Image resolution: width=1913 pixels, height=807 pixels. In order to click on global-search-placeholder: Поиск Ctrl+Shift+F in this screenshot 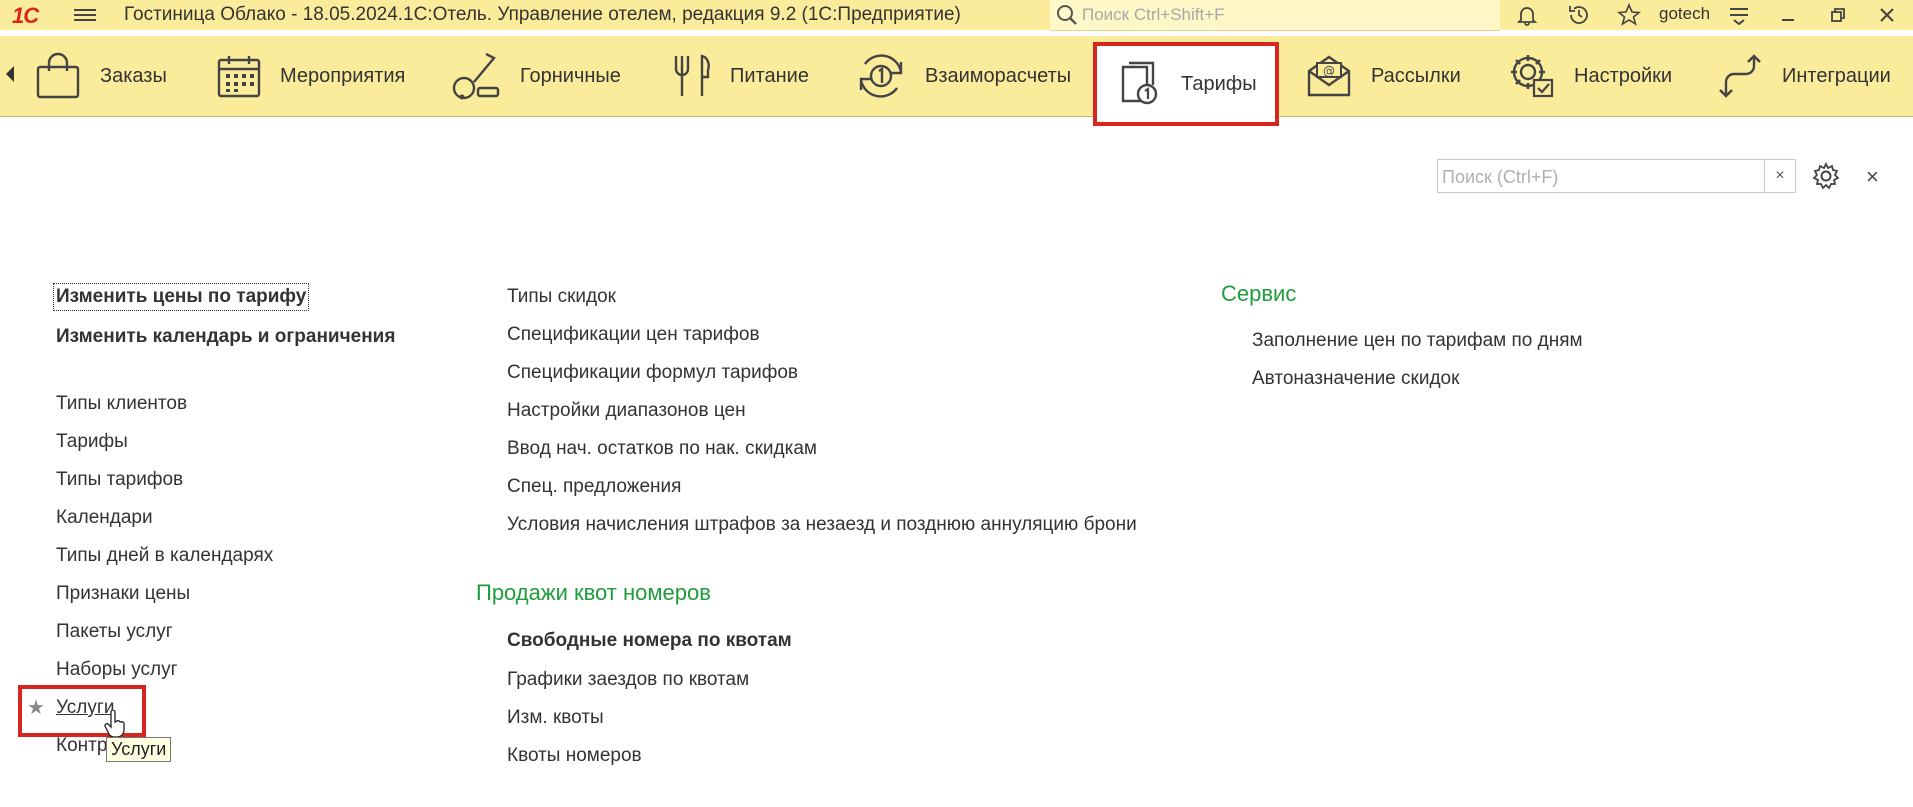, I will do `click(1153, 14)`.